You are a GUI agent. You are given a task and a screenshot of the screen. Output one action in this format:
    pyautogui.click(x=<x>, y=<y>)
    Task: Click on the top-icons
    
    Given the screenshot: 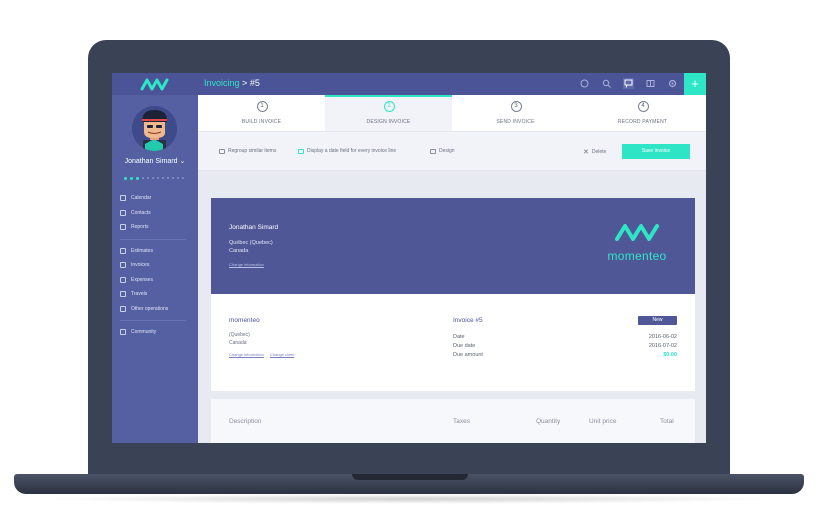 What is the action you would take?
    pyautogui.click(x=628, y=83)
    